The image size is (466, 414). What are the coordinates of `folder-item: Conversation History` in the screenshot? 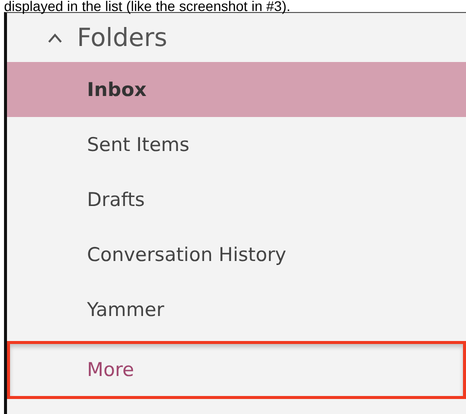 It's located at (236, 254).